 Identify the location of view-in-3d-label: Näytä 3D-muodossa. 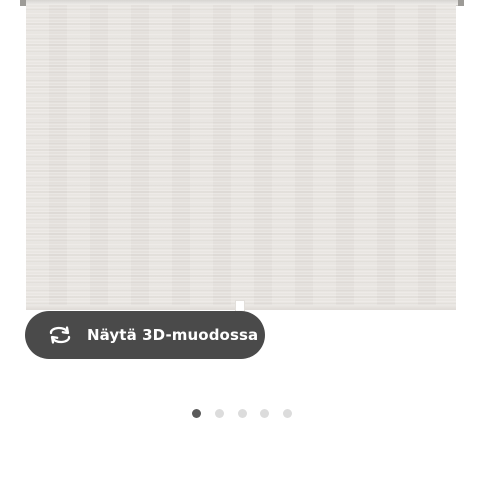
(173, 335).